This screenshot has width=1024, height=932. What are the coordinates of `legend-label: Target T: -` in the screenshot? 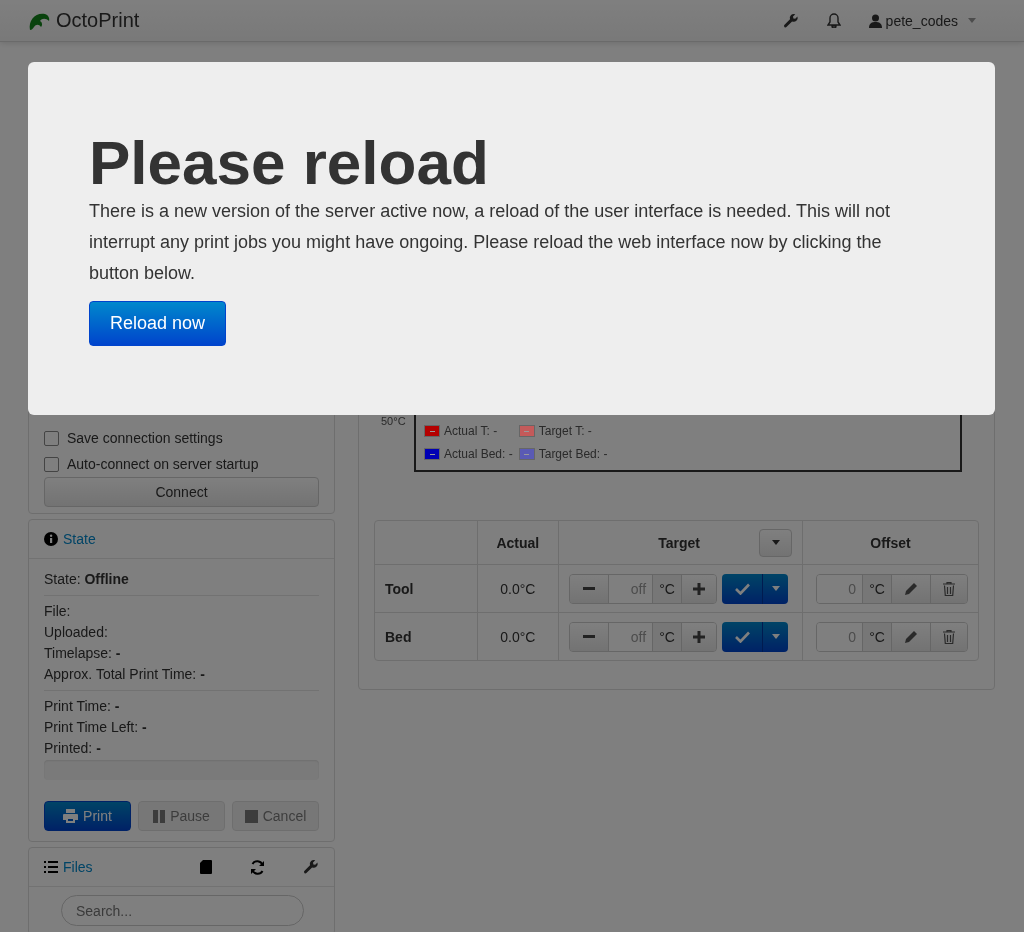 It's located at (565, 431).